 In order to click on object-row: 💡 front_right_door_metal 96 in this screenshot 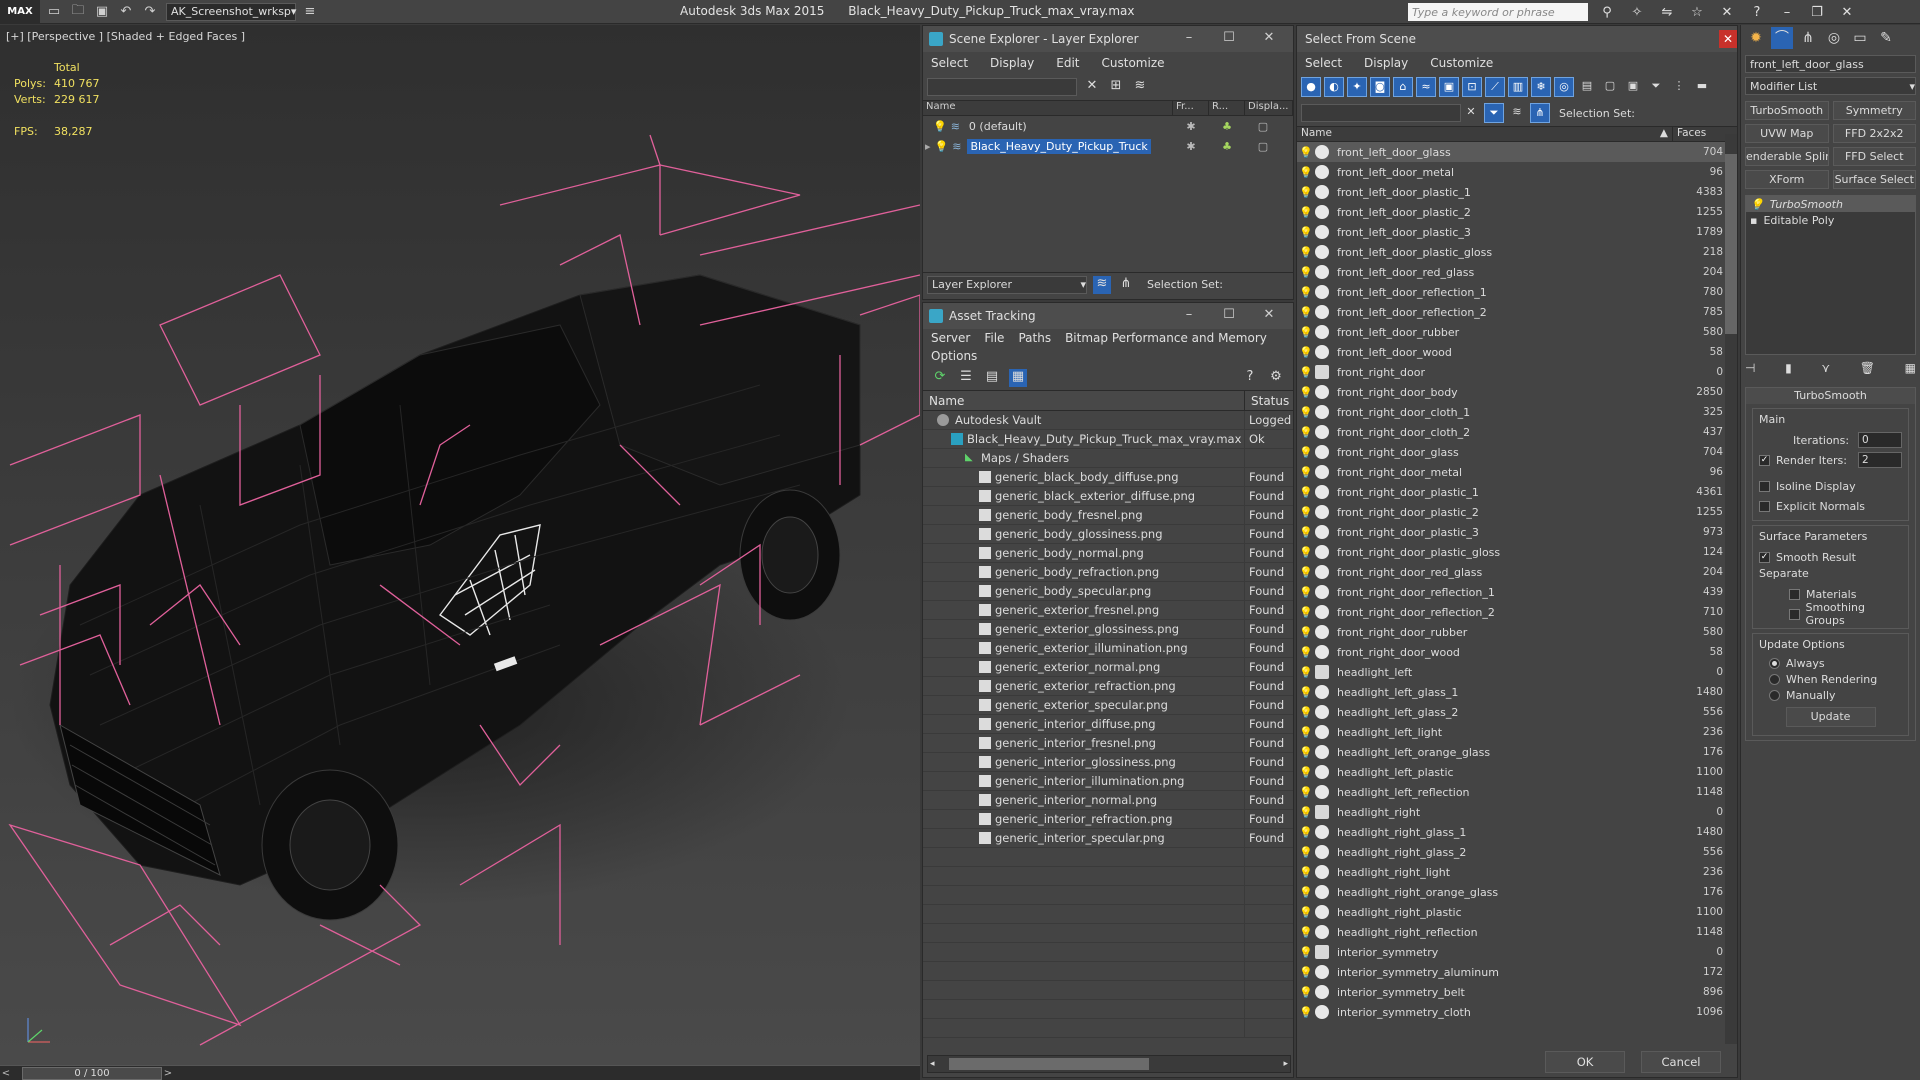, I will do `click(1517, 472)`.